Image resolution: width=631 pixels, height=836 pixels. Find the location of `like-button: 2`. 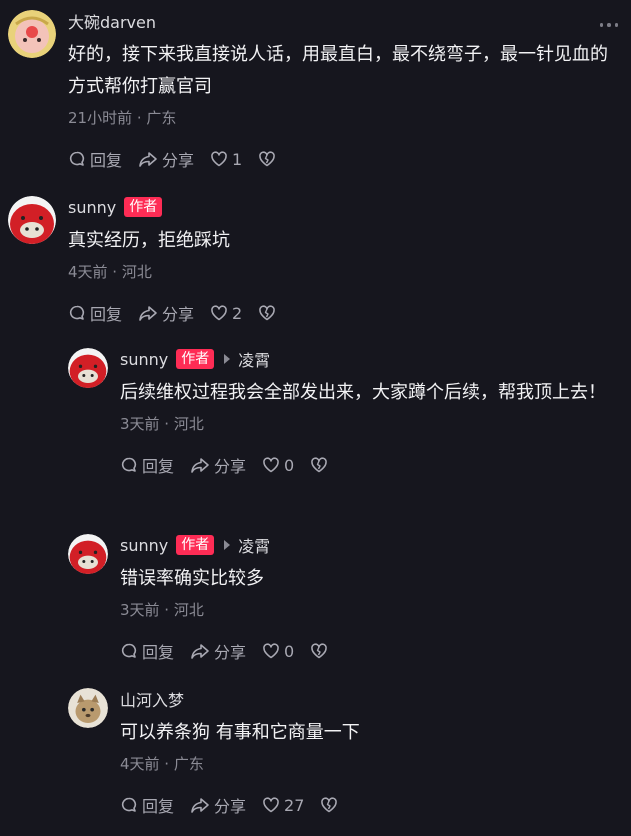

like-button: 2 is located at coordinates (226, 313).